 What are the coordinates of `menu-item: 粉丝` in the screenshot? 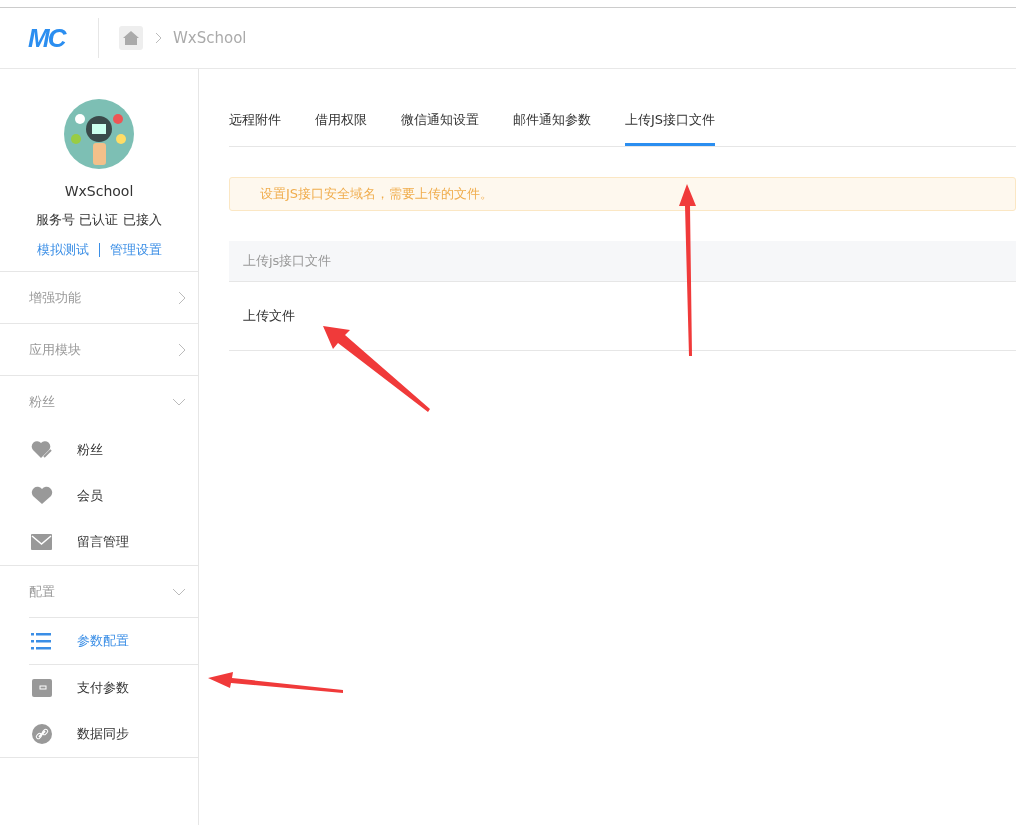 It's located at (99, 450).